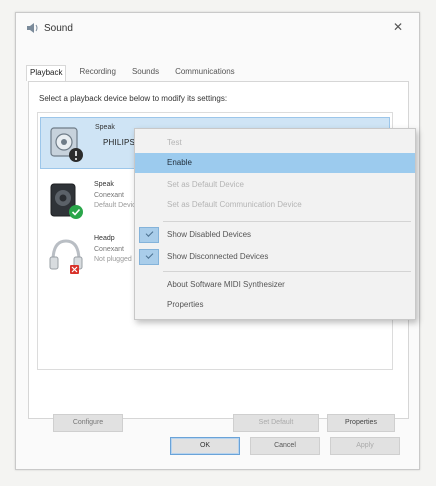 The image size is (436, 486). What do you see at coordinates (119, 142) in the screenshot?
I see `device-brand: PHILIPS` at bounding box center [119, 142].